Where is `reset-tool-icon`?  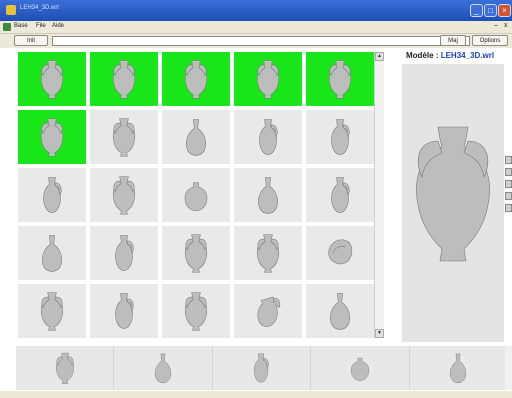 reset-tool-icon is located at coordinates (508, 196).